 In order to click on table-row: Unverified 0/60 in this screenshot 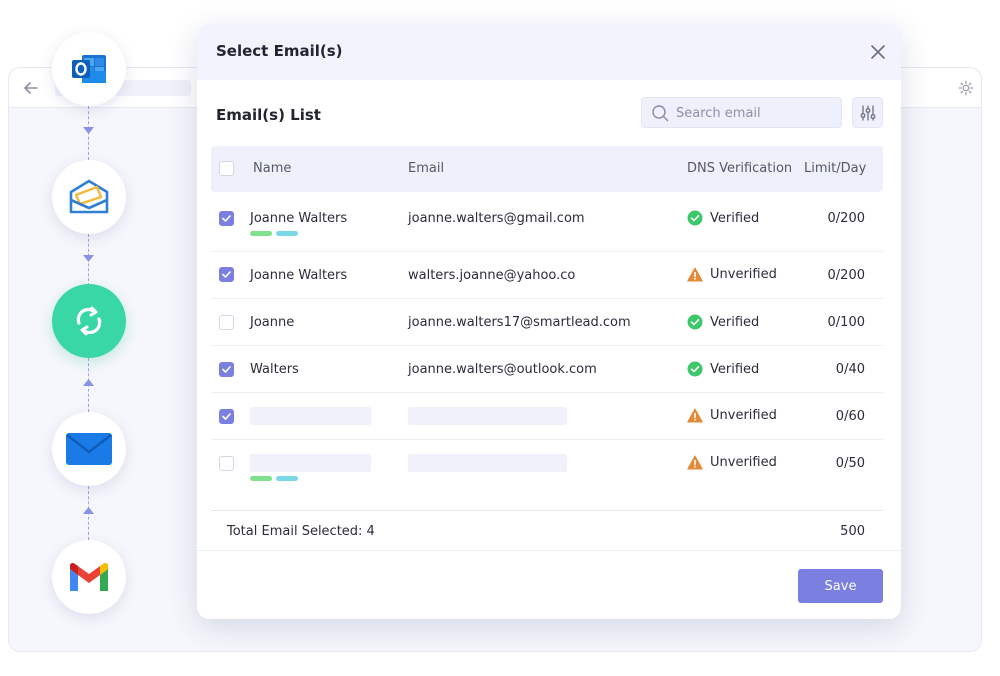, I will do `click(547, 416)`.